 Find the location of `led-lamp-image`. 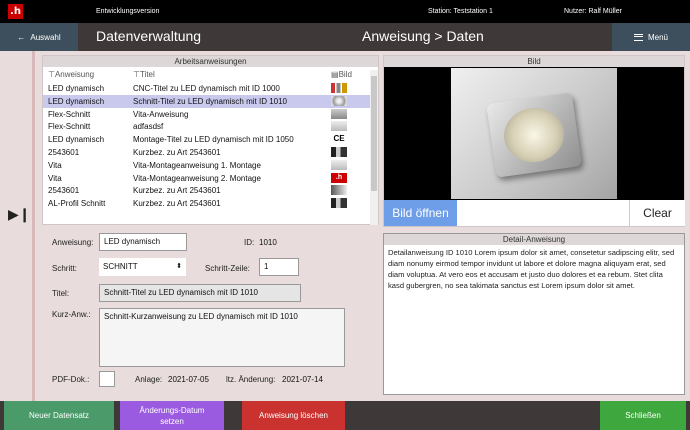

led-lamp-image is located at coordinates (534, 135).